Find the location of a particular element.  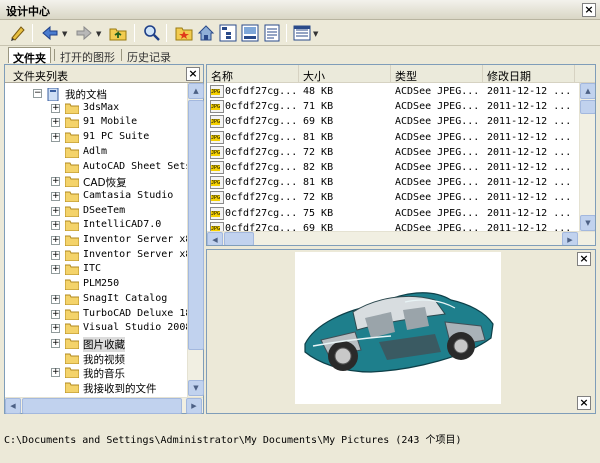

back-icon is located at coordinates (50, 33).